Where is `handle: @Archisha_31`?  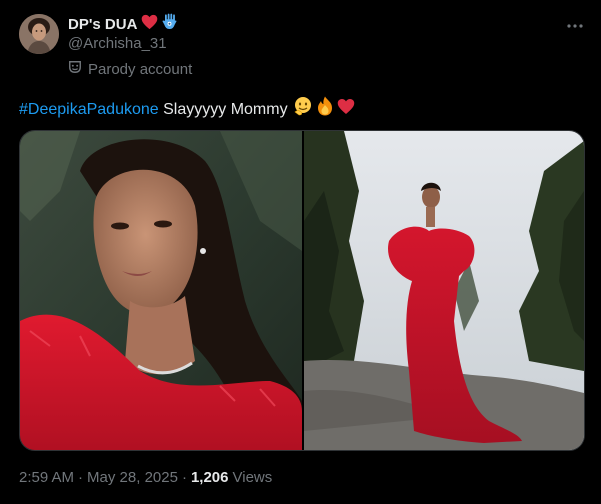
handle: @Archisha_31 is located at coordinates (122, 44).